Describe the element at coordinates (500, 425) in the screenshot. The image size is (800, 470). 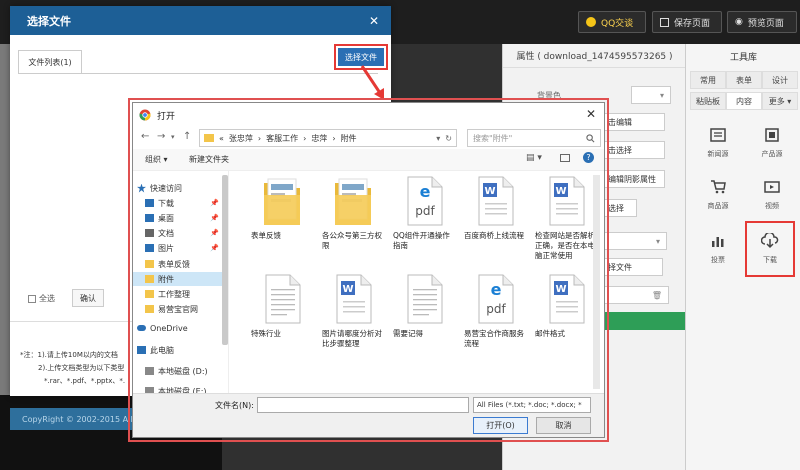
I see `open-button: 打开(O)` at that location.